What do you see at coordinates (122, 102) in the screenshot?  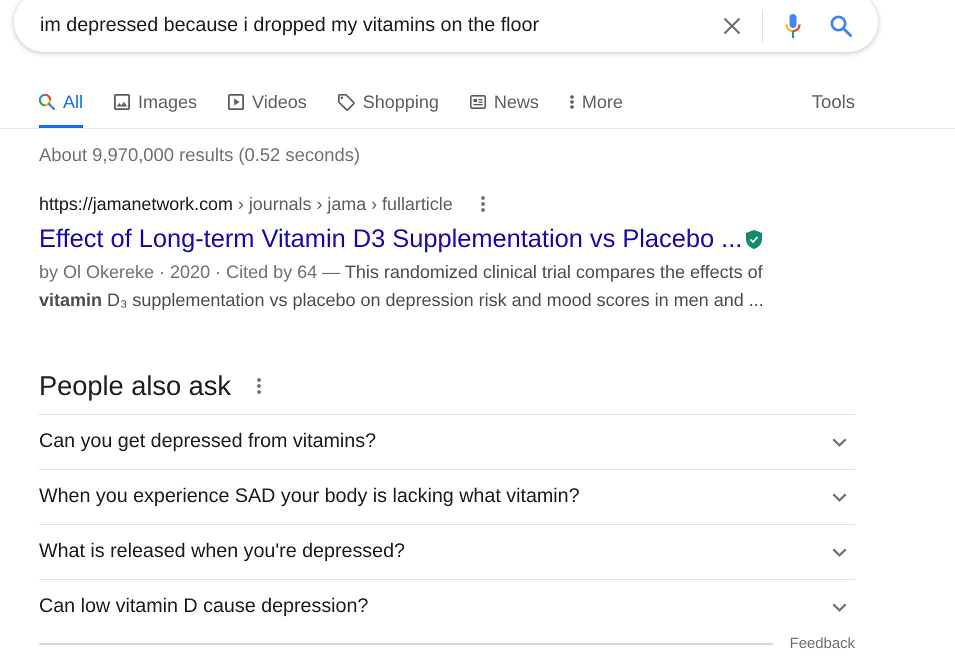 I see `image-icon` at bounding box center [122, 102].